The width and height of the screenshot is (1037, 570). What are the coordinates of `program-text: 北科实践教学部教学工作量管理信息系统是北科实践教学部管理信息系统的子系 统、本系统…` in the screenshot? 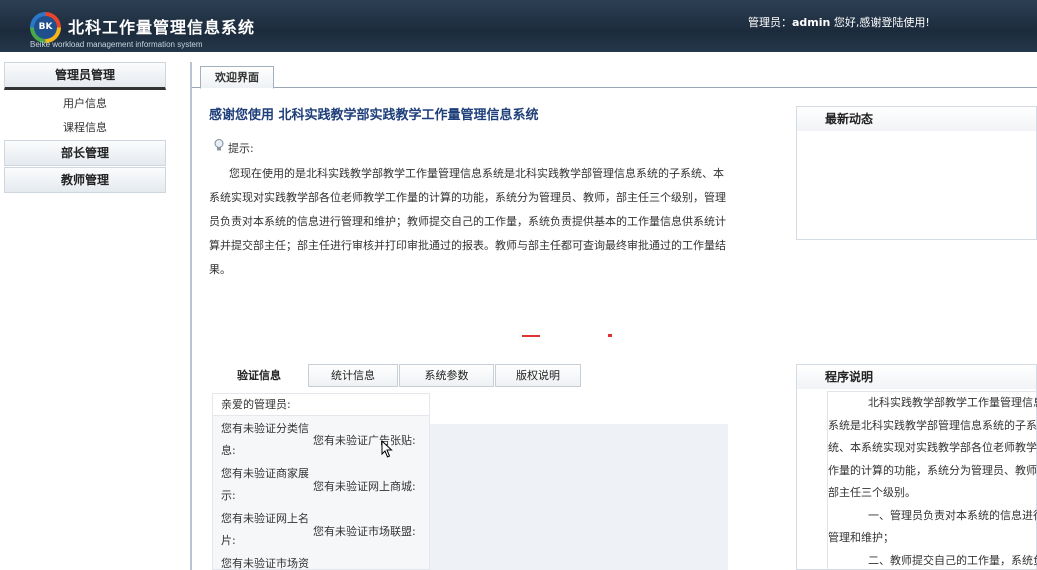 It's located at (932, 481).